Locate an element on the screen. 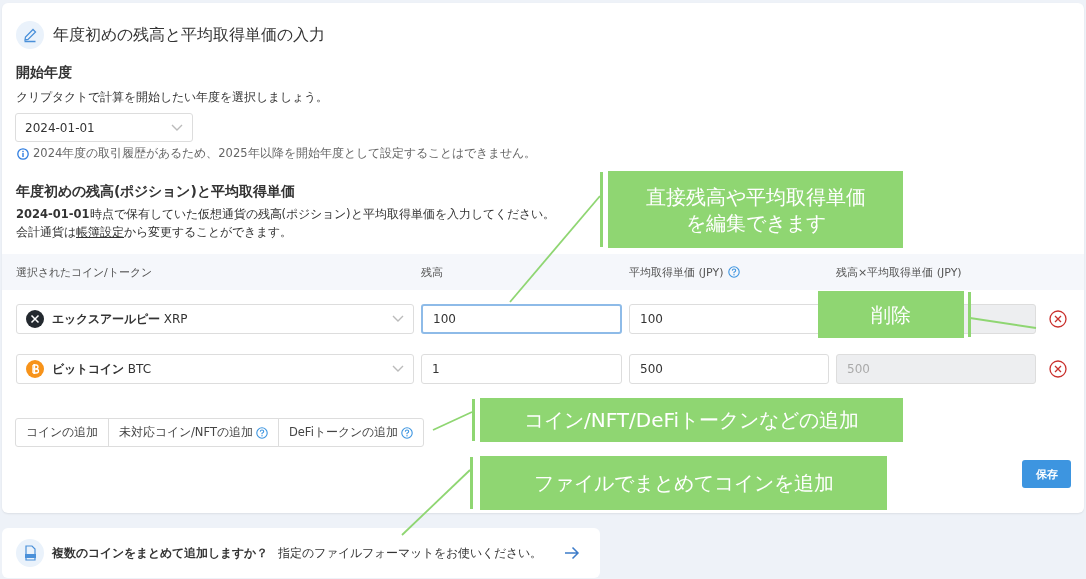 This screenshot has height=579, width=1086. column-header: 残高 is located at coordinates (432, 272).